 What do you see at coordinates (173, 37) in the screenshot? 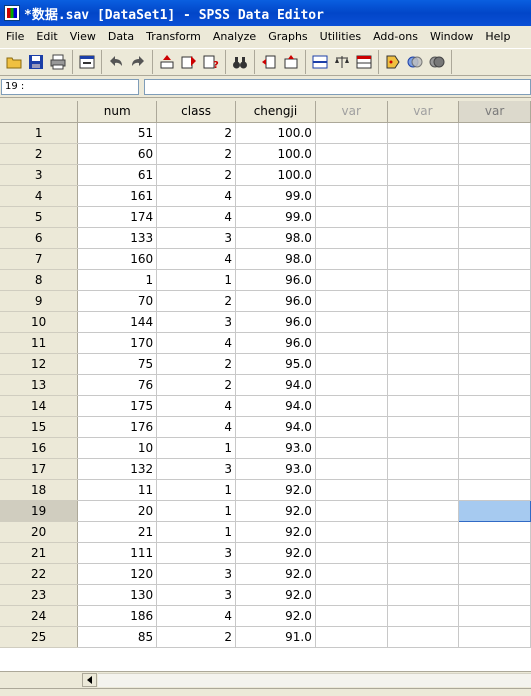
I see `menu-transform: Transform` at bounding box center [173, 37].